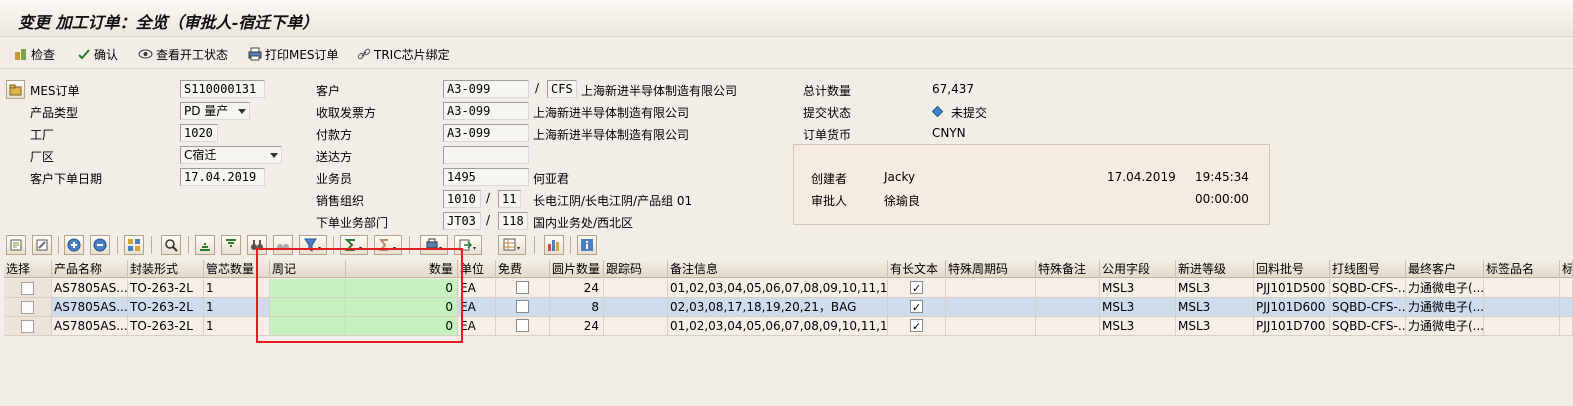 Image resolution: width=1573 pixels, height=406 pixels. Describe the element at coordinates (636, 269) in the screenshot. I see `col-trace: 跟踪码` at that location.